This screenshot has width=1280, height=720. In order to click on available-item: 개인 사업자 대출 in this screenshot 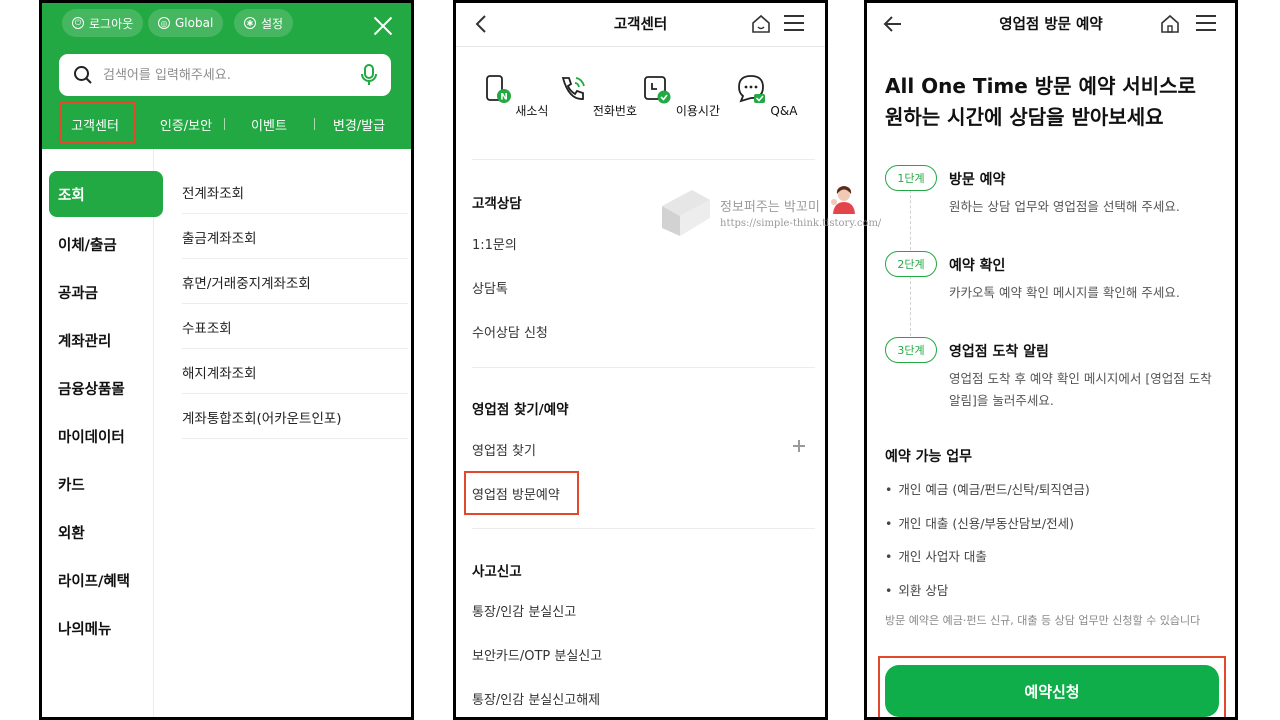, I will do `click(935, 555)`.